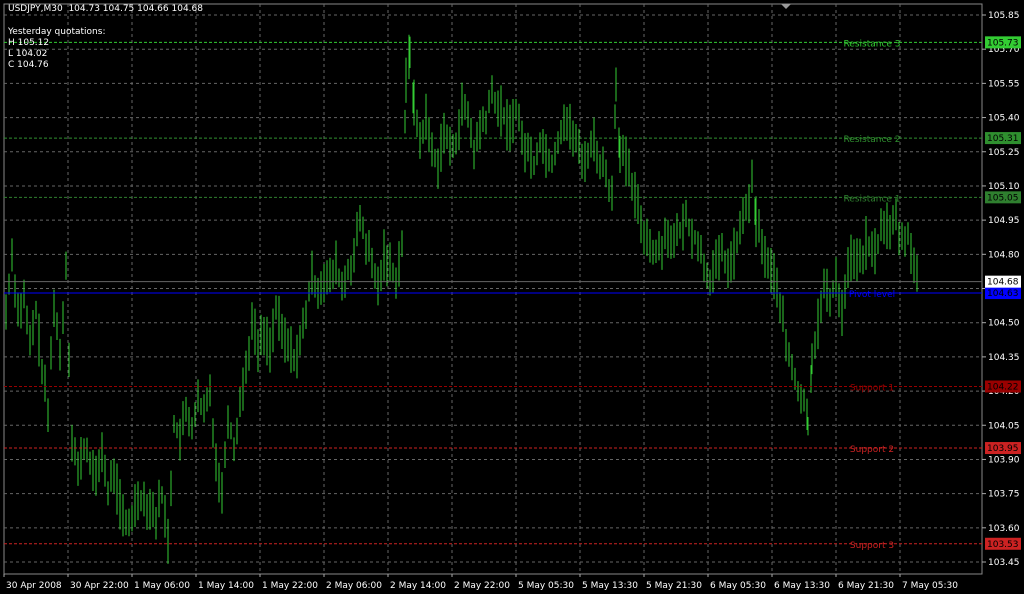 This screenshot has height=594, width=1024. Describe the element at coordinates (1004, 153) in the screenshot. I see `y-tick-label: 105.25` at that location.